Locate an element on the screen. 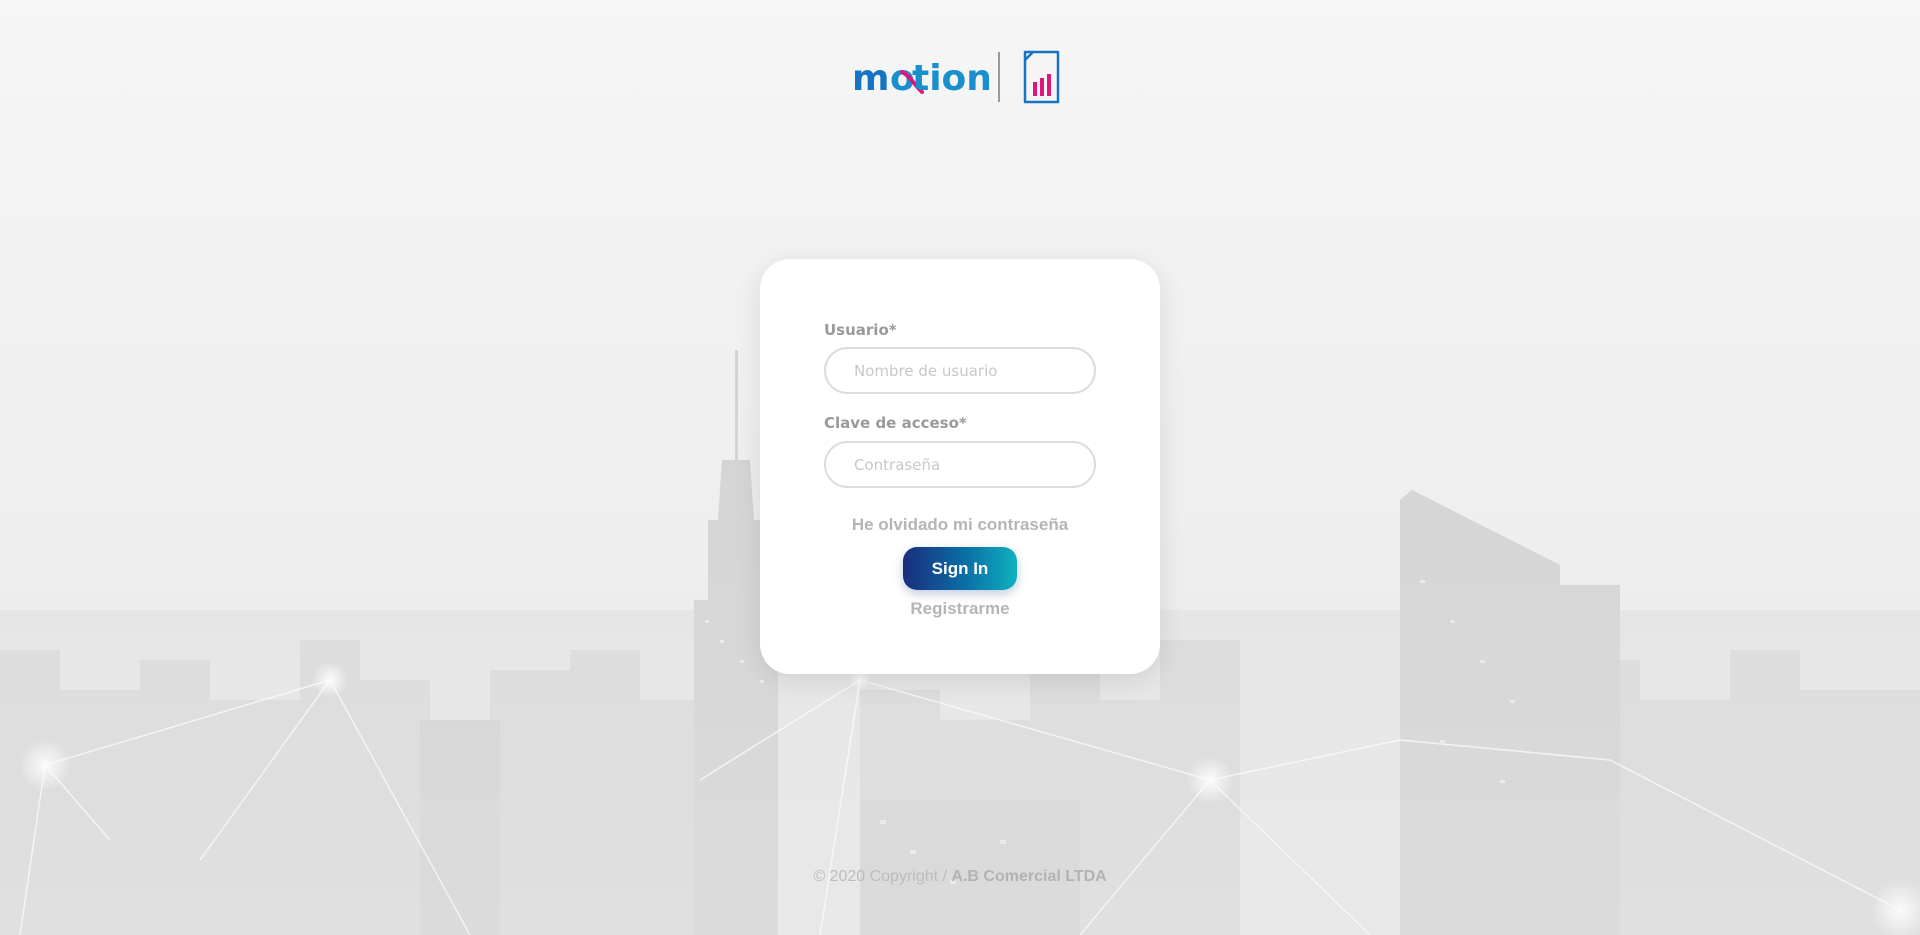  svg-text: m is located at coordinates (870, 78).